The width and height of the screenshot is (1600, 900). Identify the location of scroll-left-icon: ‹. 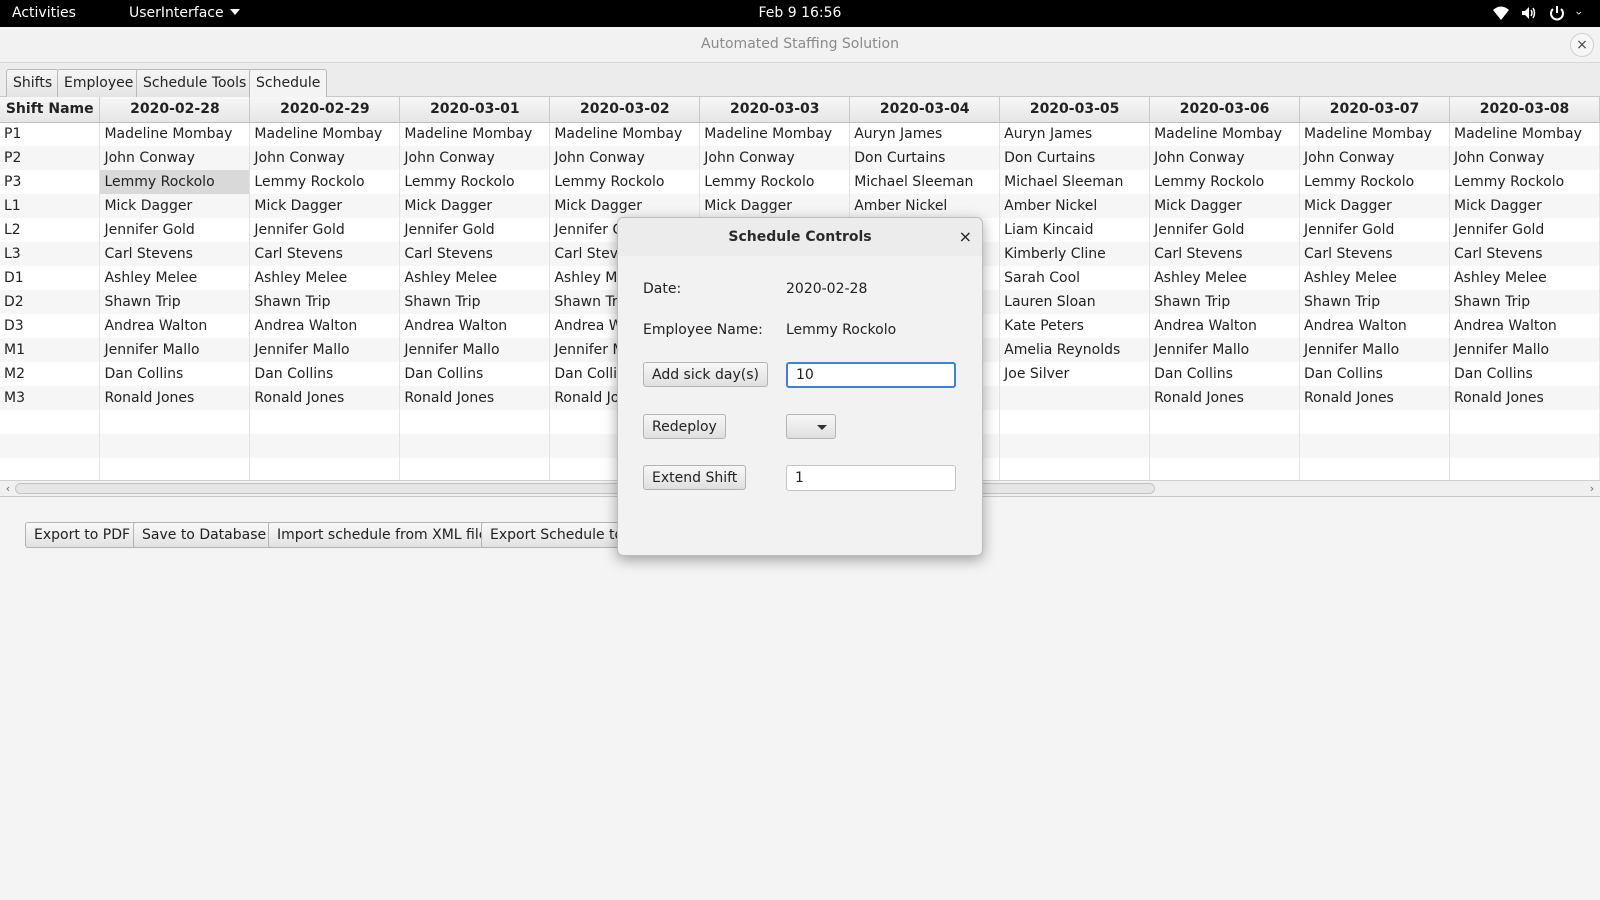
(8, 489).